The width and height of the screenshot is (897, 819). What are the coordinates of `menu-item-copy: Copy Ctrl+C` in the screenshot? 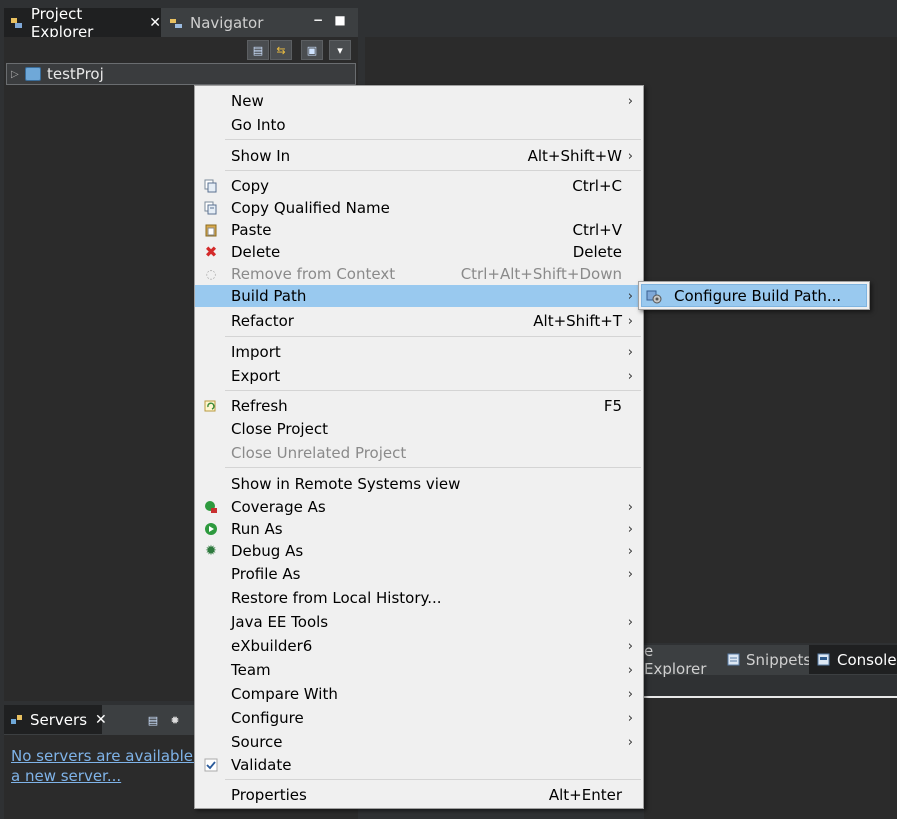 It's located at (419, 186).